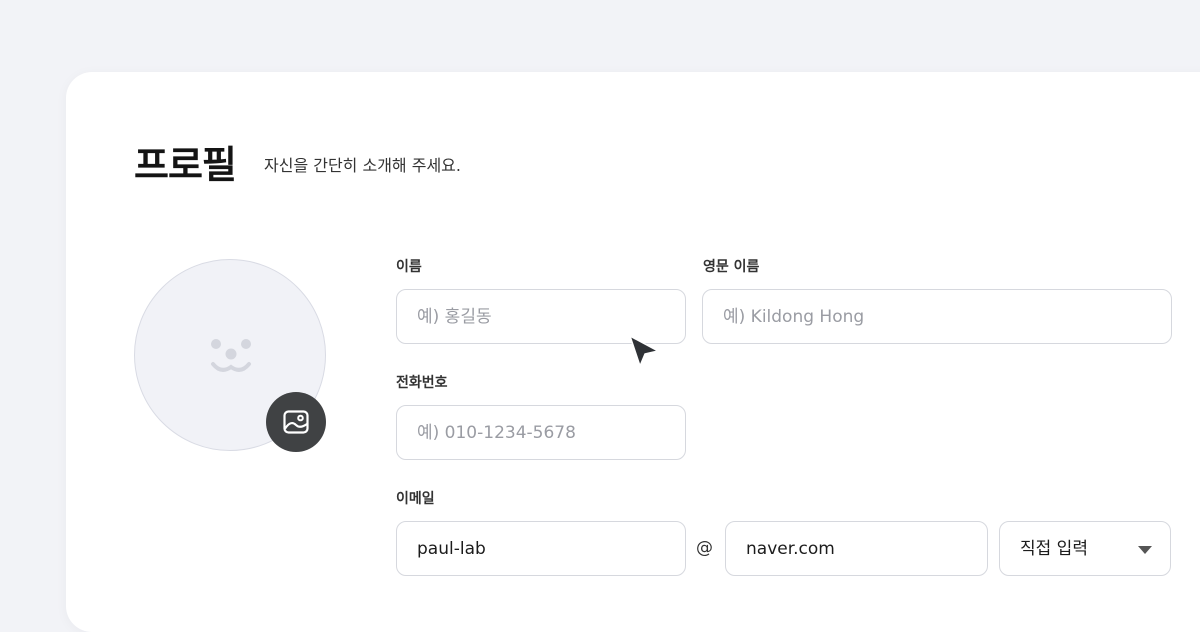  I want to click on image-icon, so click(296, 422).